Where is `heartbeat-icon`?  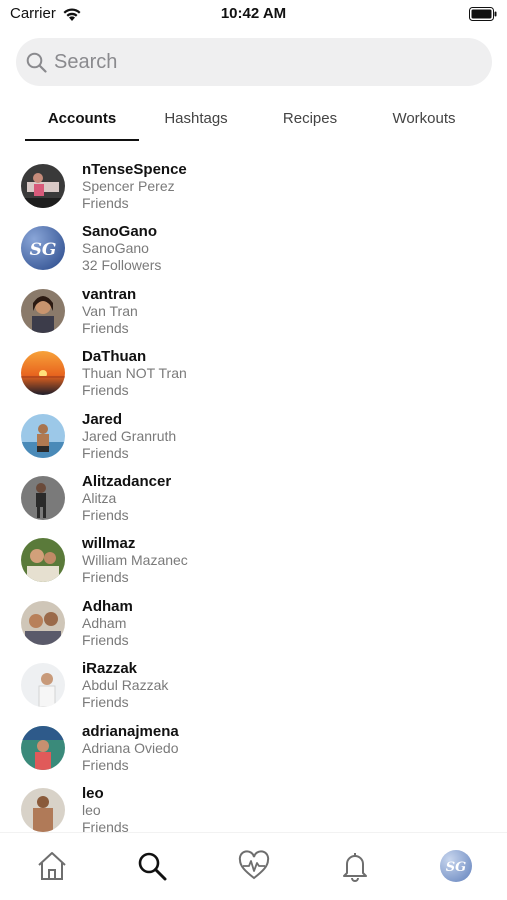 heartbeat-icon is located at coordinates (254, 865).